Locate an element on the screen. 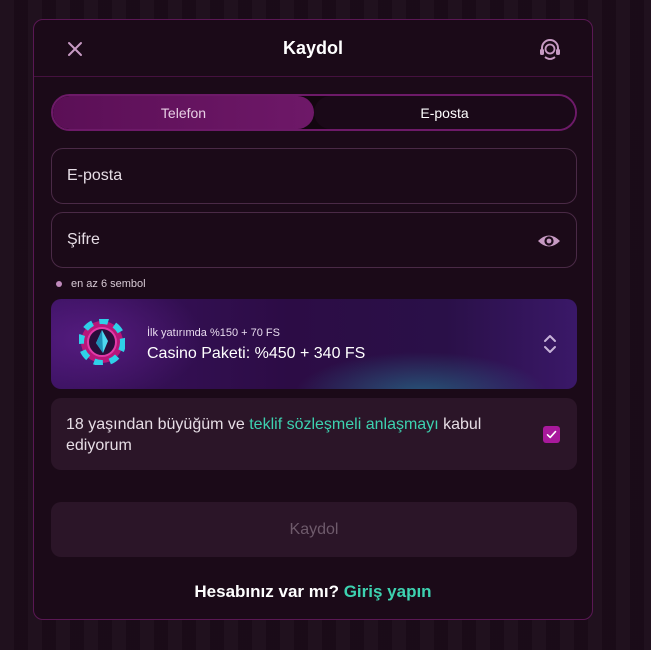 This screenshot has width=651, height=650. login-link: Giriş yapın is located at coordinates (388, 591).